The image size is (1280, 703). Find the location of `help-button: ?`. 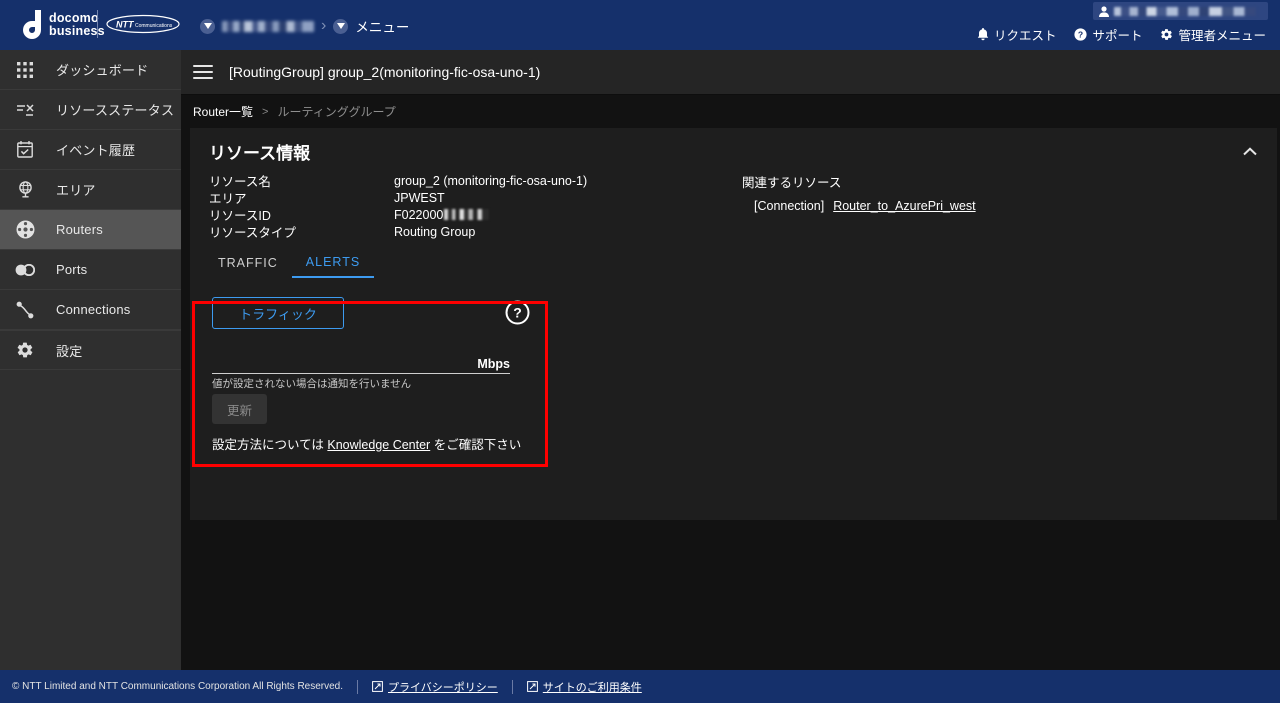

help-button: ? is located at coordinates (517, 312).